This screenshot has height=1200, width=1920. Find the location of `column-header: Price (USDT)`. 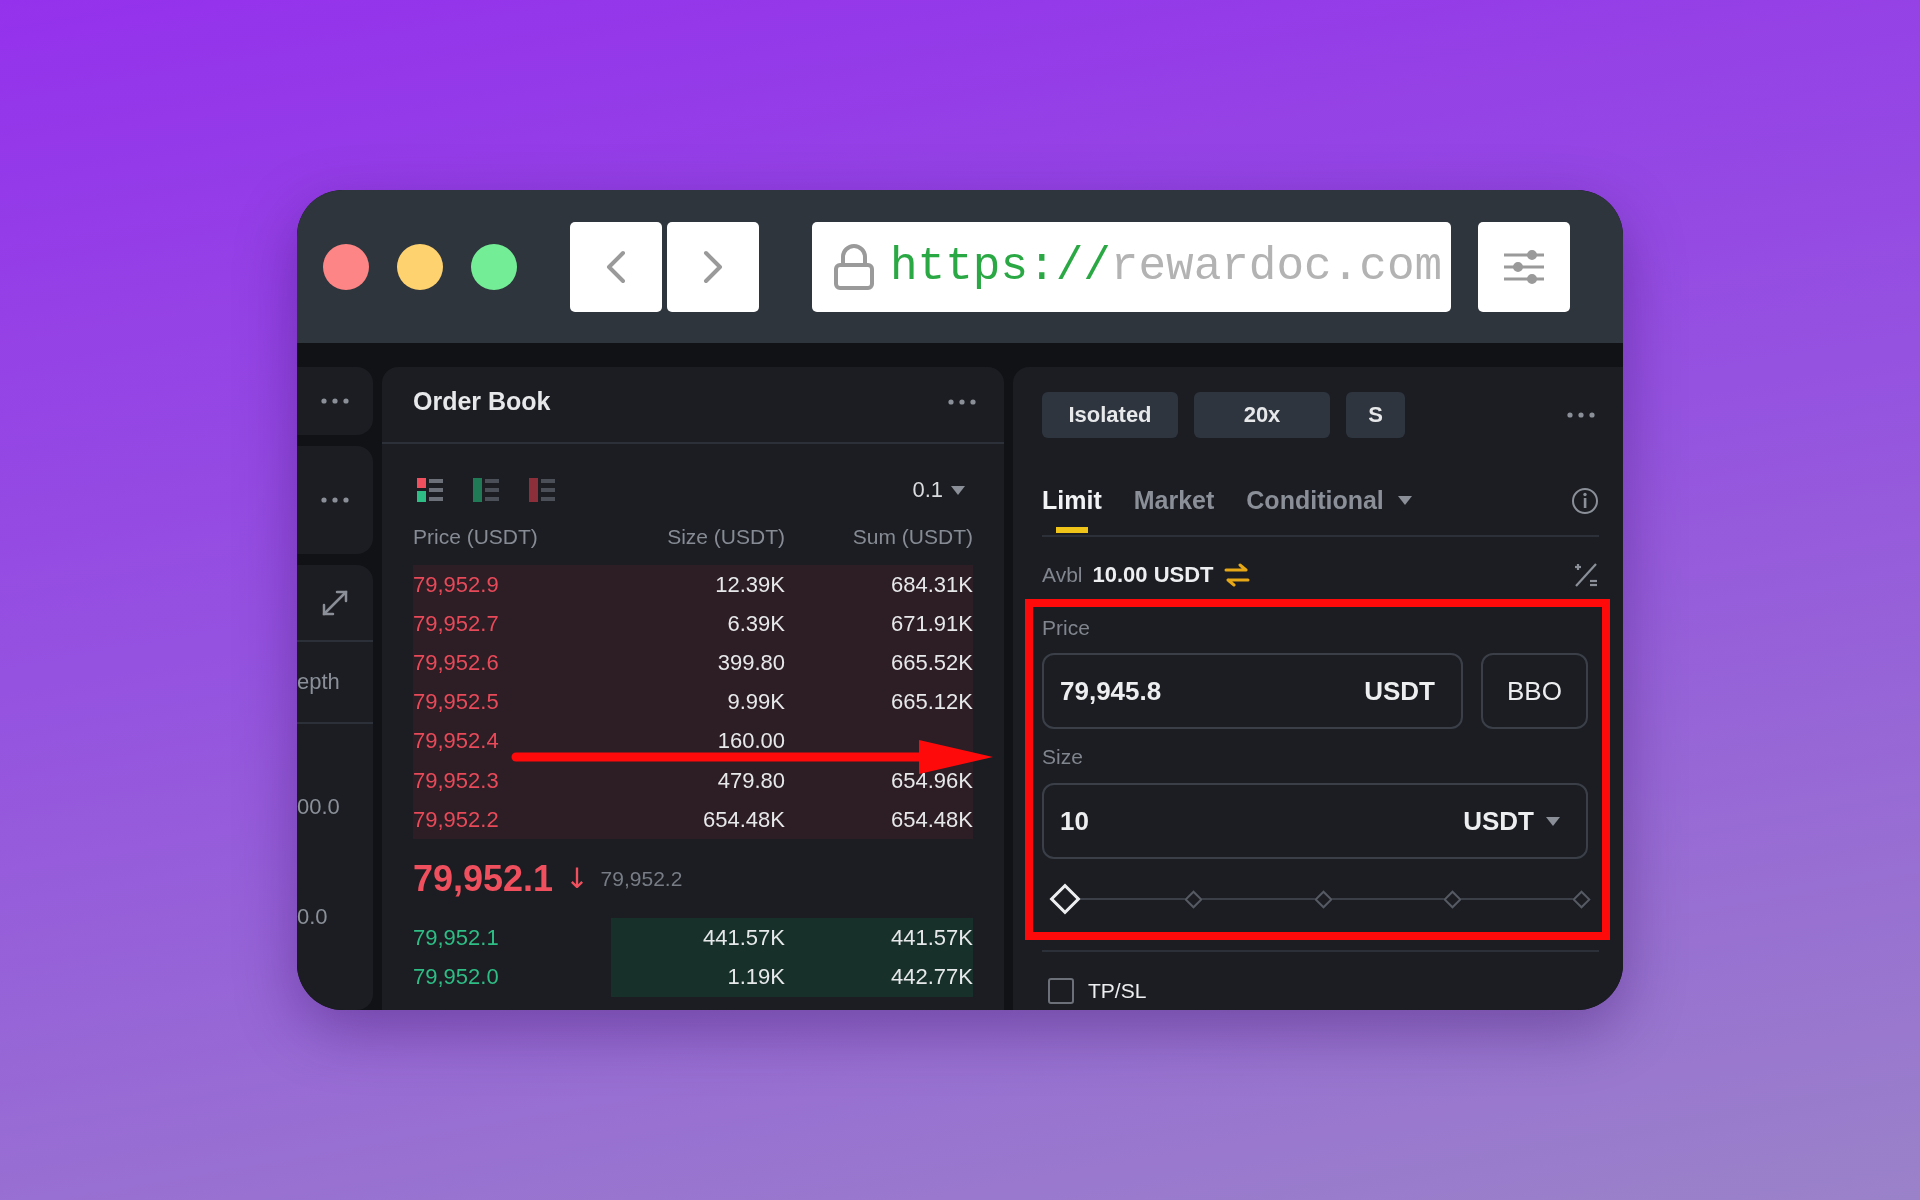

column-header: Price (USDT) is located at coordinates (476, 537).